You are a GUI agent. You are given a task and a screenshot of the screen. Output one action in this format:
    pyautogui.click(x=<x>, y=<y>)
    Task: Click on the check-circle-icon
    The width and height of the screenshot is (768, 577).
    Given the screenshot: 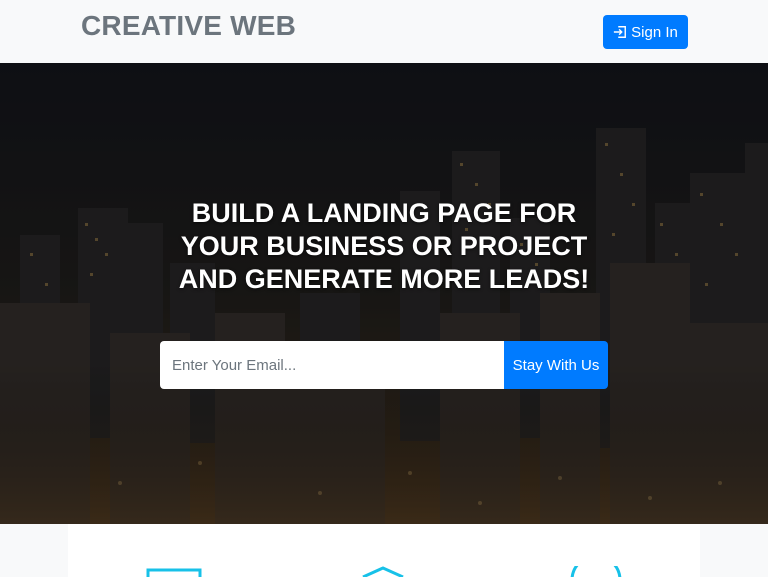 What is the action you would take?
    pyautogui.click(x=596, y=571)
    